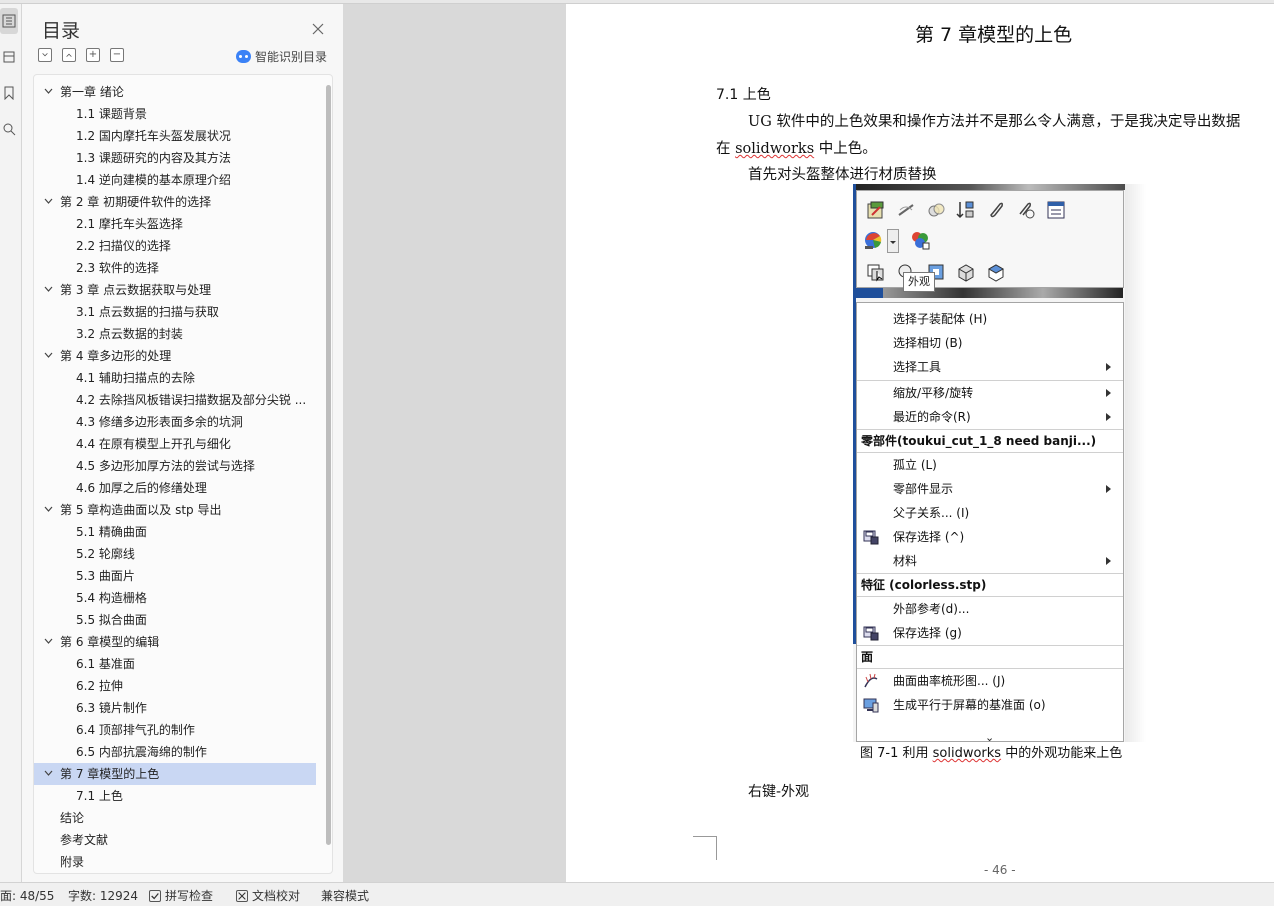  Describe the element at coordinates (990, 417) in the screenshot. I see `menu-item: 最近的命令(R)` at that location.